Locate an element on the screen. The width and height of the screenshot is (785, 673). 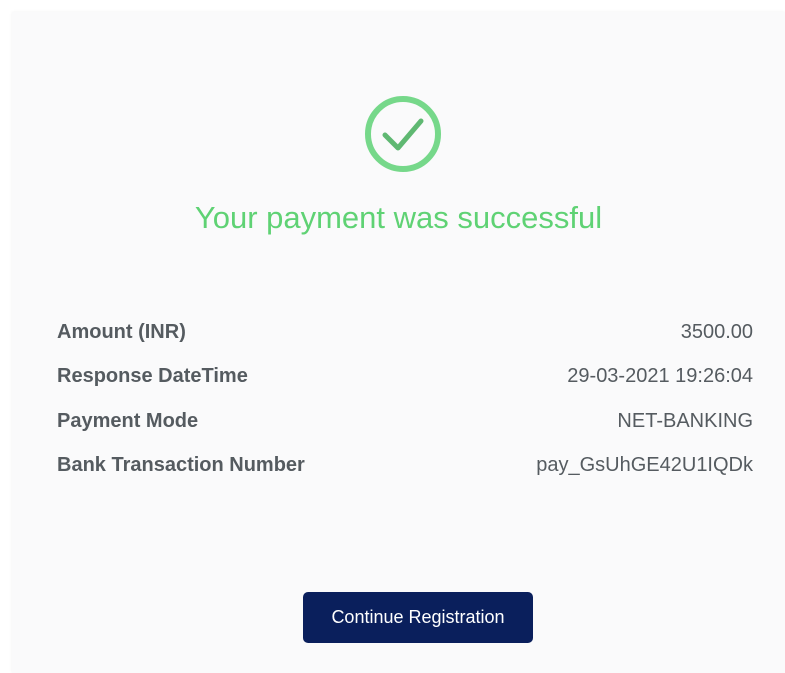
detail-value: 3500.00 is located at coordinates (716, 331).